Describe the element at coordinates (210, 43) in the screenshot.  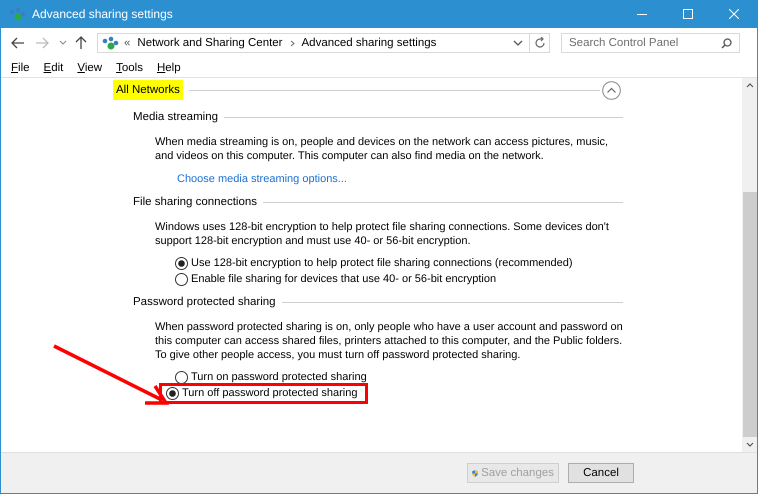
I see `breadcrumb-item: Network and Sharing Center` at that location.